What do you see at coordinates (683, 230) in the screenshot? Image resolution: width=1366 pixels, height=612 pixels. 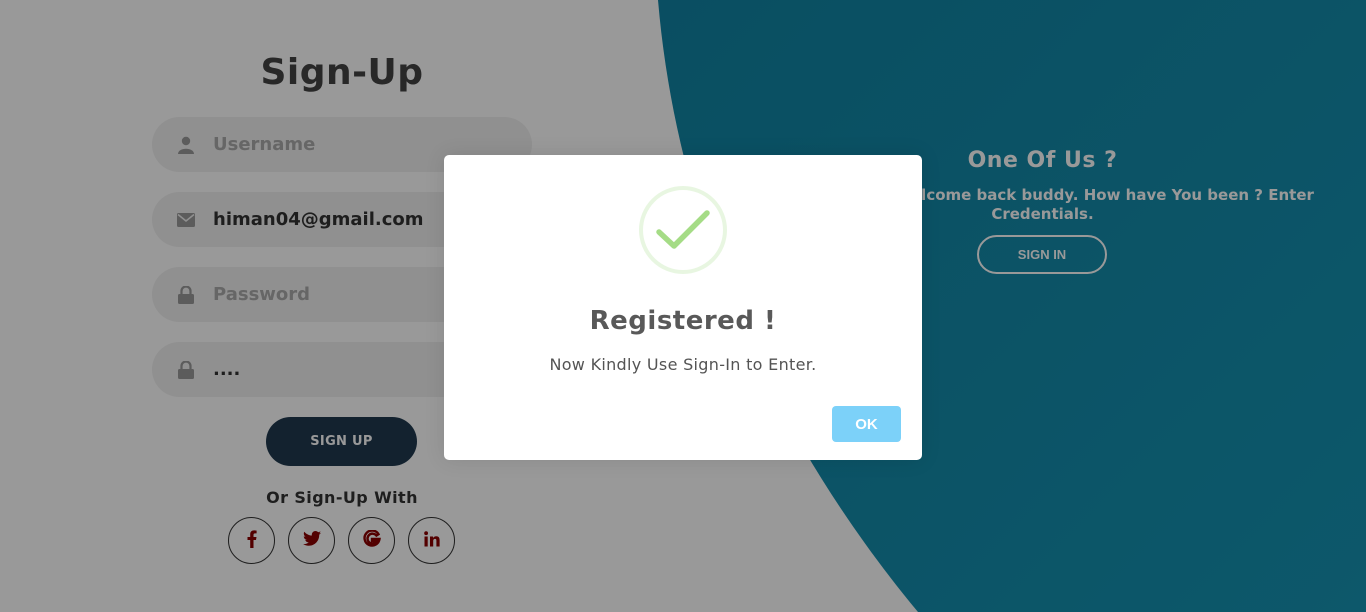 I see `success-check-icon` at bounding box center [683, 230].